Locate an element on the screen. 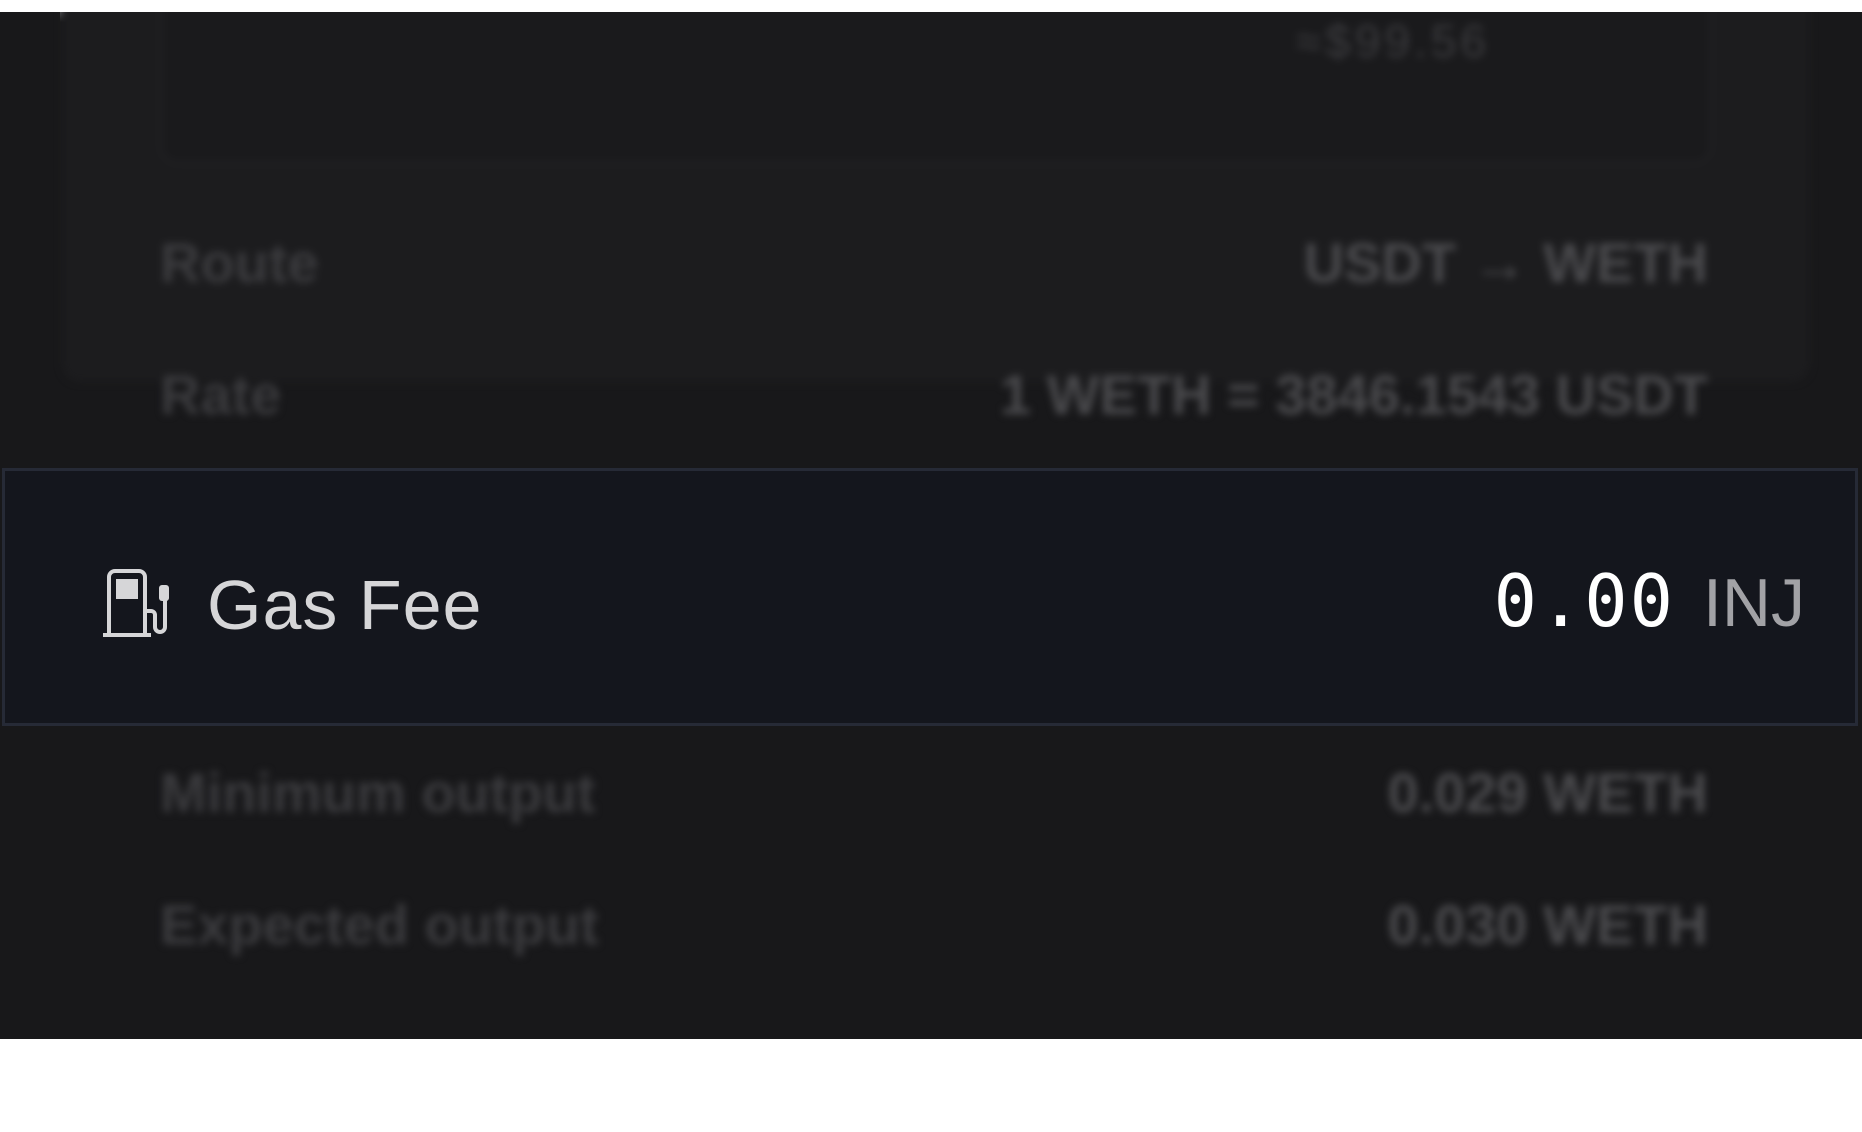  amount-box: ≈$99.56 is located at coordinates (936, 88).